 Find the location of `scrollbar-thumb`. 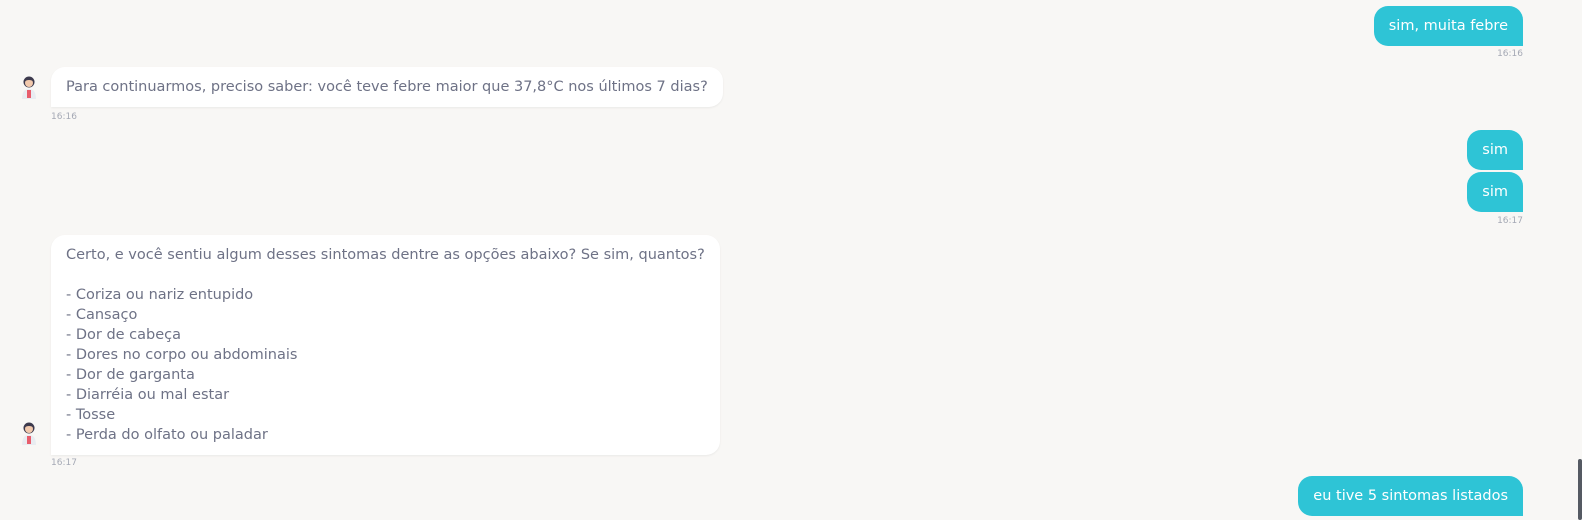

scrollbar-thumb is located at coordinates (1580, 489).